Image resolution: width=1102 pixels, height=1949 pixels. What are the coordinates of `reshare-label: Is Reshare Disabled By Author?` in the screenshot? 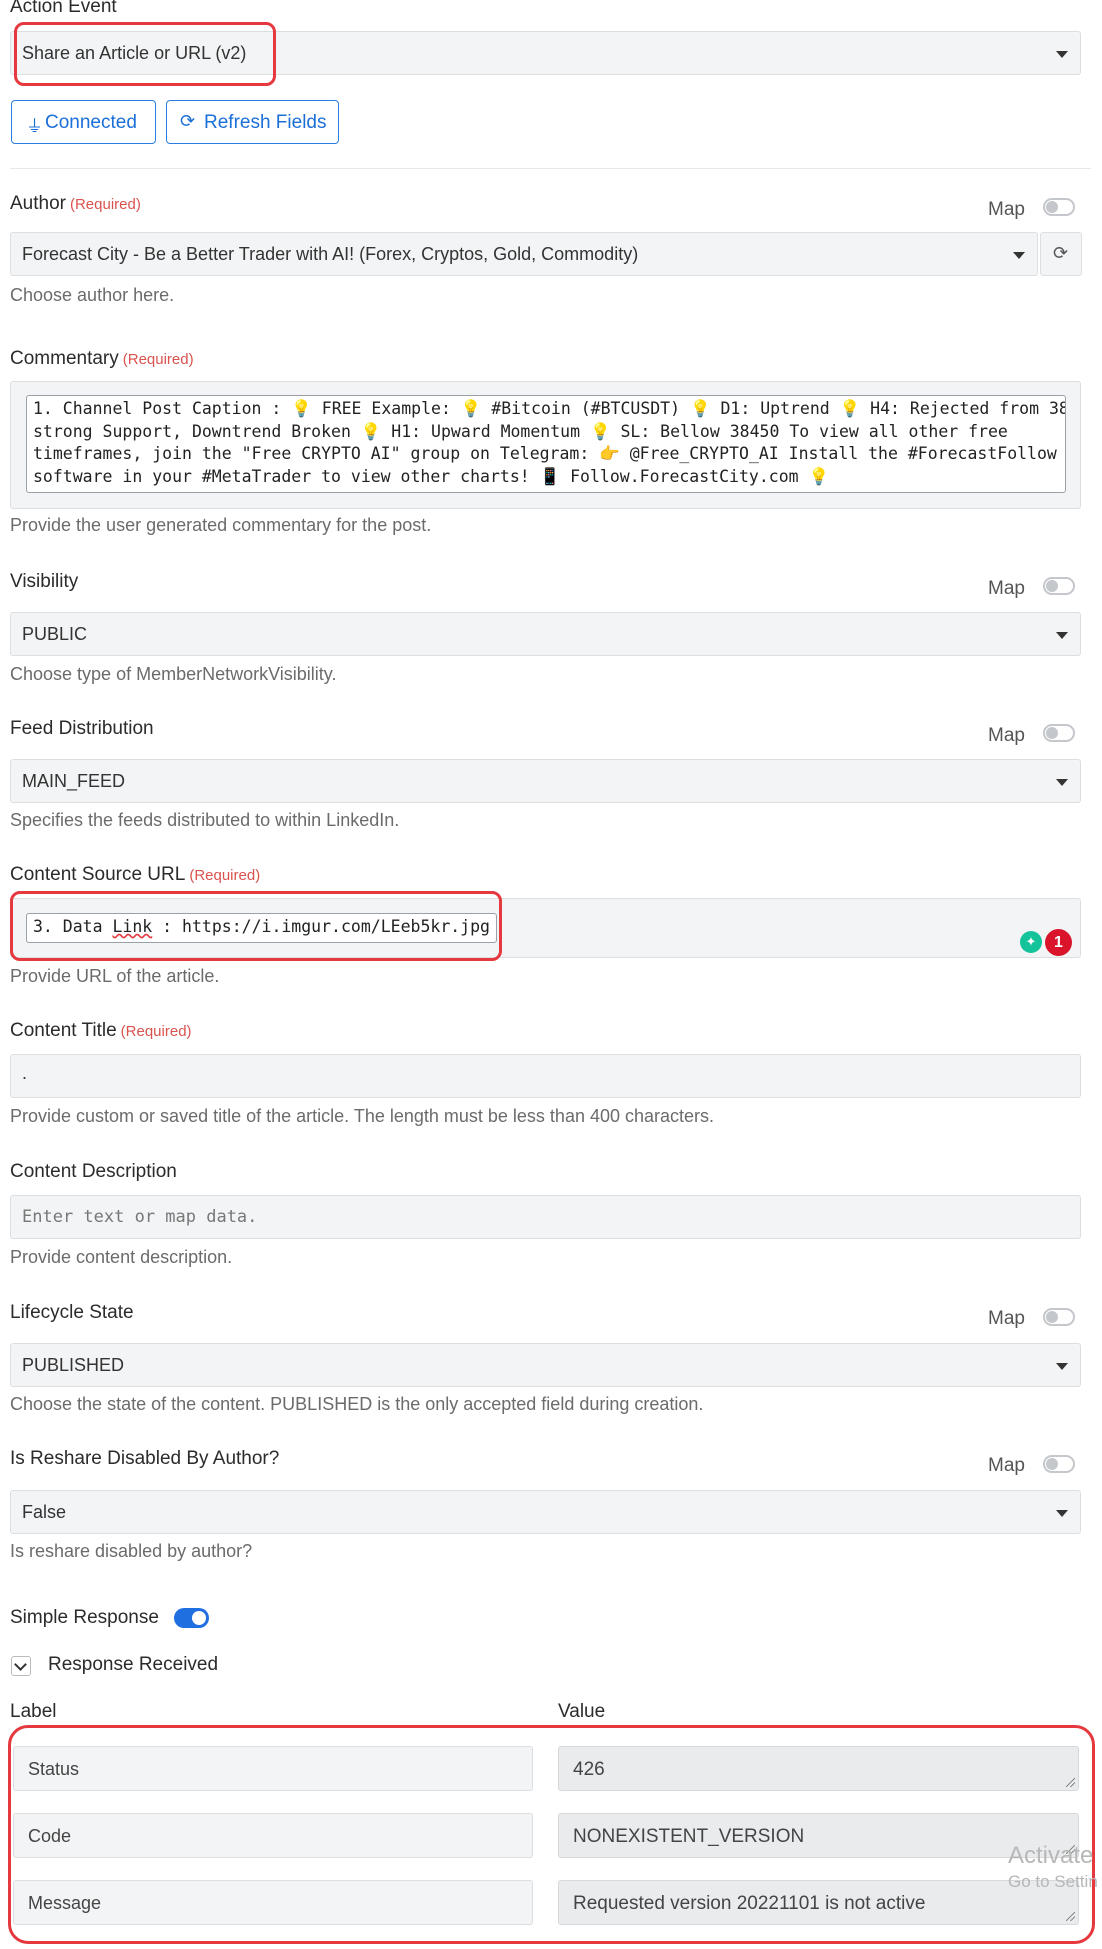 It's located at (145, 1458).